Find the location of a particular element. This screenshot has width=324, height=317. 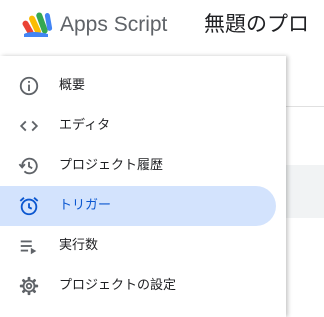

history-icon is located at coordinates (28, 166).